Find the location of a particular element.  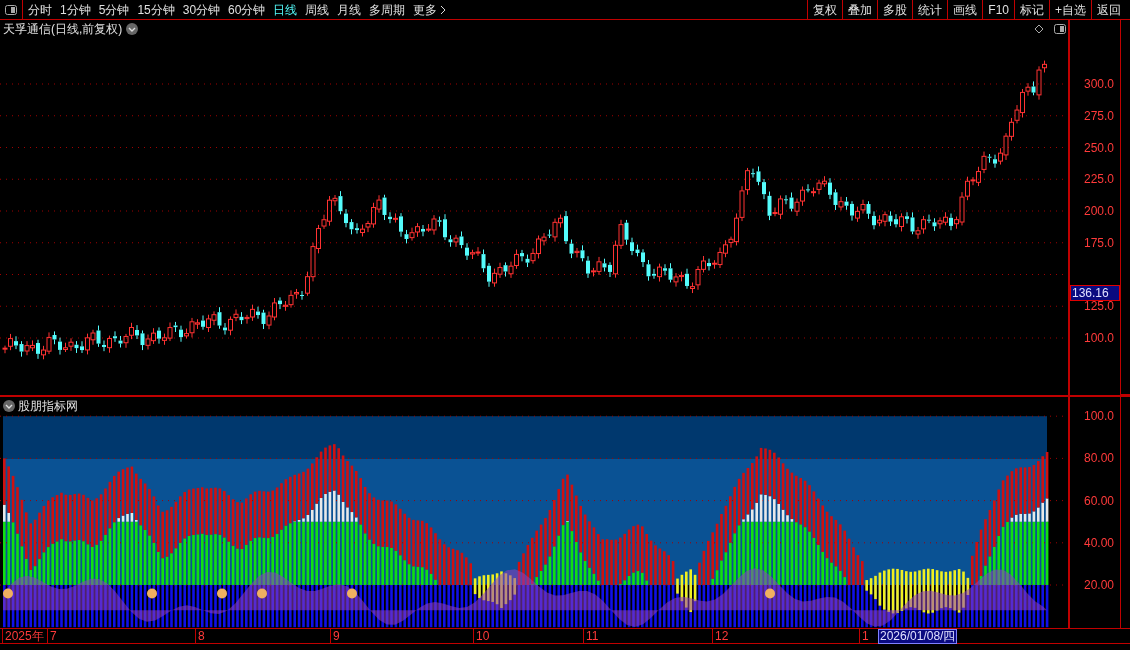

date-axis-label: 8 is located at coordinates (200, 636).